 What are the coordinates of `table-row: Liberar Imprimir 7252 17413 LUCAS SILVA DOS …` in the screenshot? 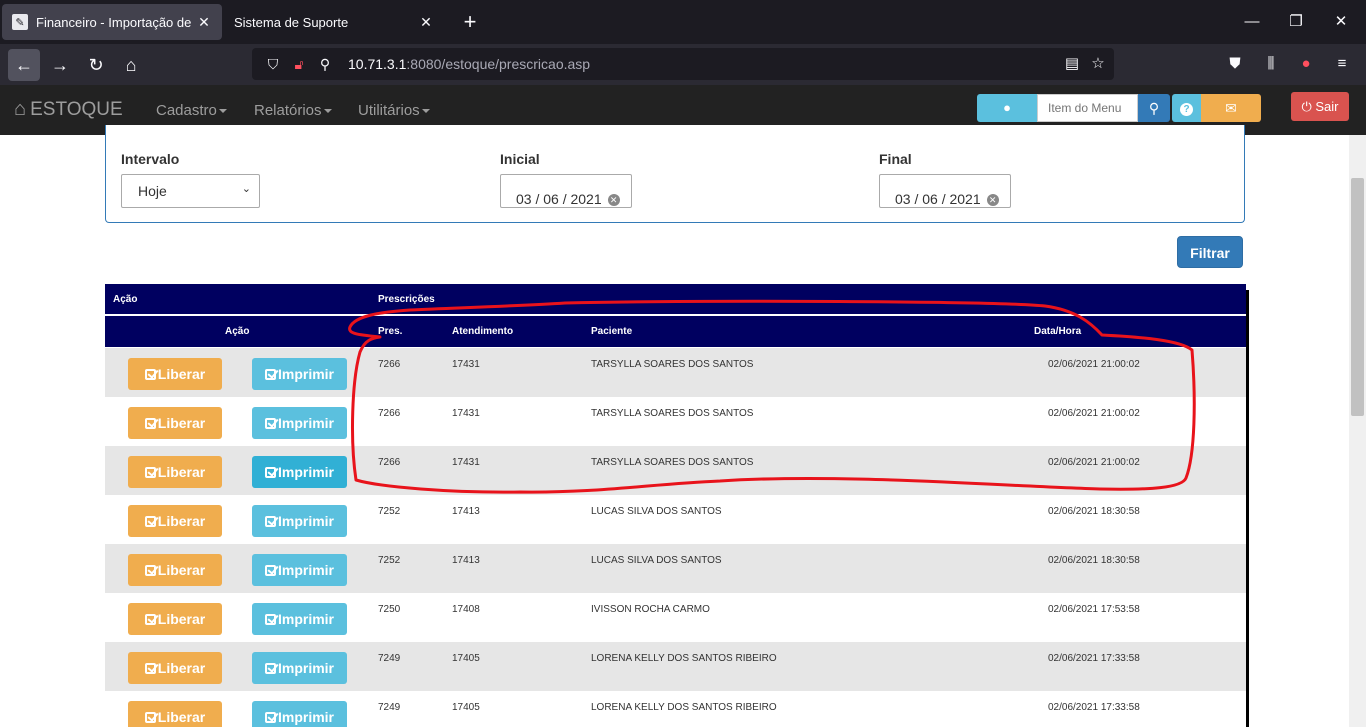 It's located at (675, 518).